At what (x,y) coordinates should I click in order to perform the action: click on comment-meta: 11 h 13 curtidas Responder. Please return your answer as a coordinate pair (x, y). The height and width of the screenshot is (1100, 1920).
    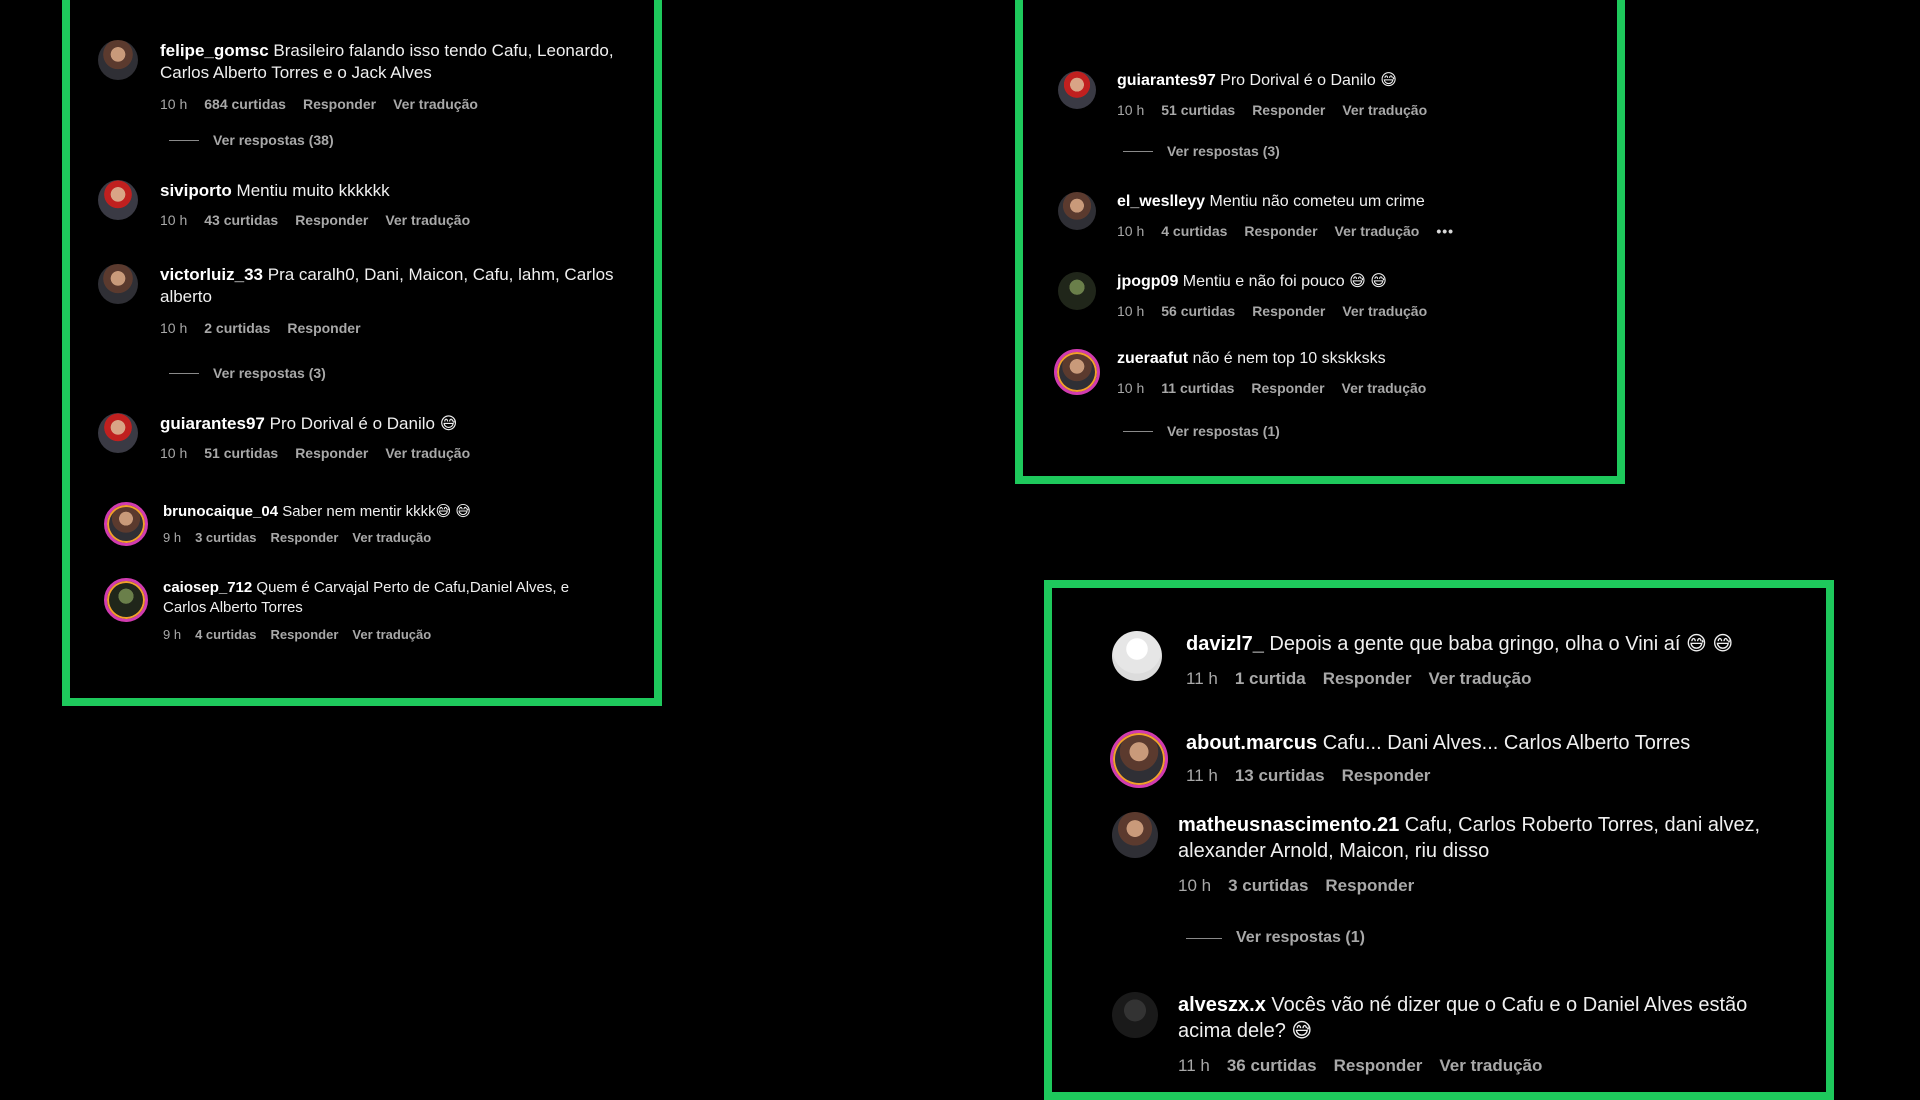
    Looking at the image, I should click on (1438, 776).